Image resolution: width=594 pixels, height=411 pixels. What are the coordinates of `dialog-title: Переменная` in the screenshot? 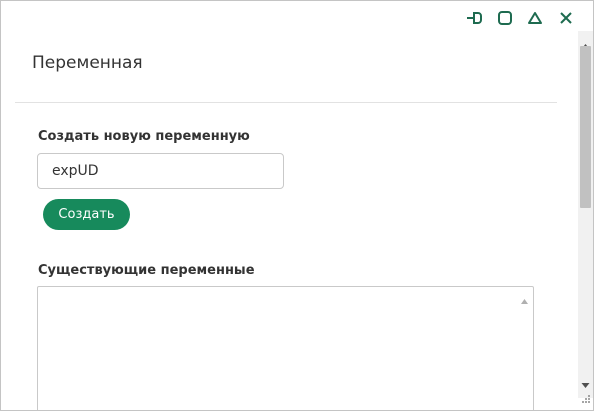 It's located at (87, 63).